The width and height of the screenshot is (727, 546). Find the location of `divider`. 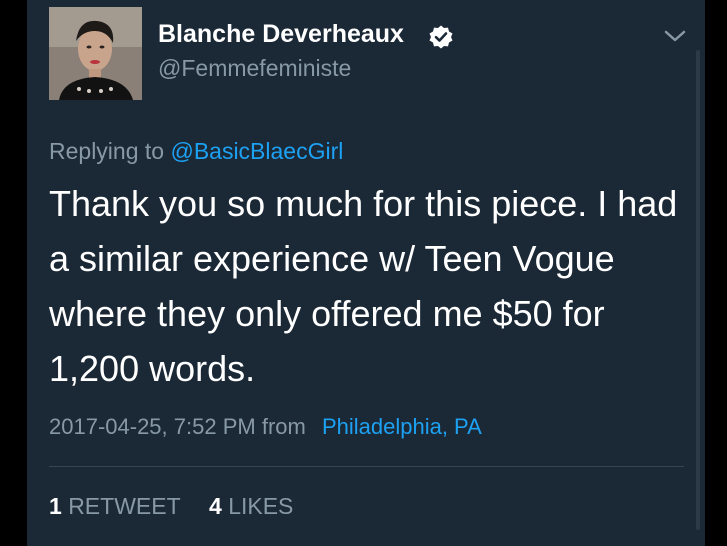

divider is located at coordinates (366, 466).